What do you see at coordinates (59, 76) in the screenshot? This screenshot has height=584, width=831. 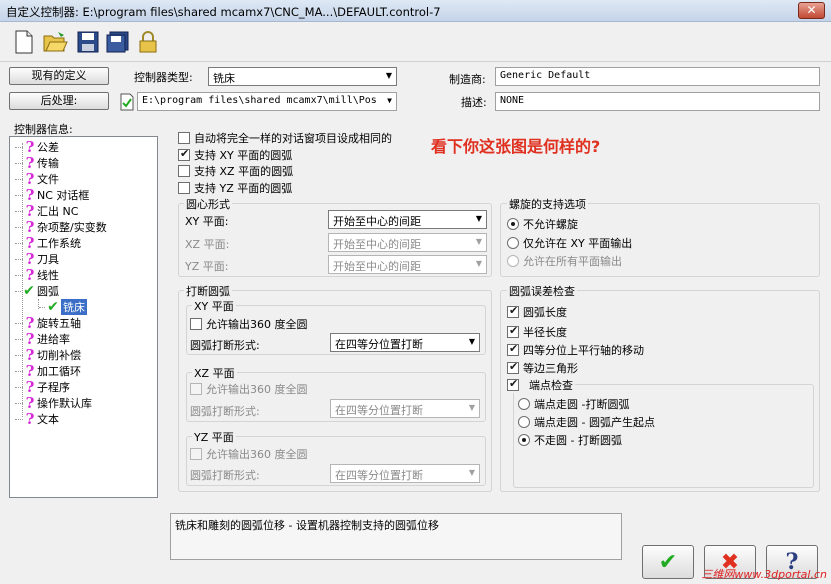 I see `existing-definitions-button: 现有的定义` at bounding box center [59, 76].